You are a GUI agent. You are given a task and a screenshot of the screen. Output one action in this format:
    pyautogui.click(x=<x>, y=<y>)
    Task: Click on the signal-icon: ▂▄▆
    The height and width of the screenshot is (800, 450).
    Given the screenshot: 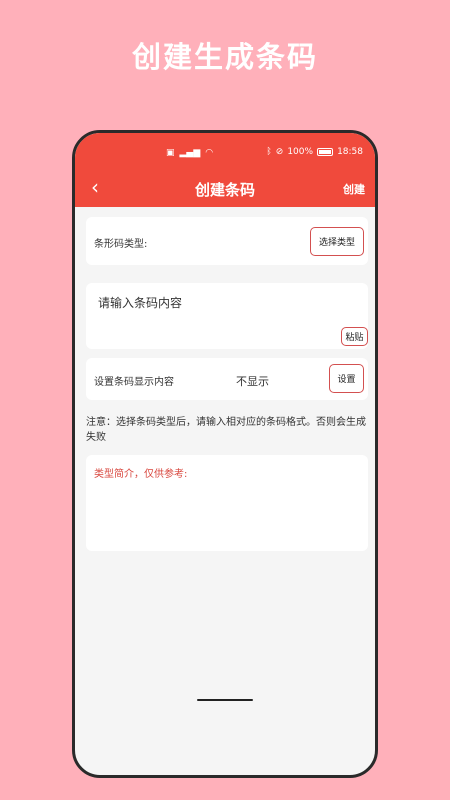 What is the action you would take?
    pyautogui.click(x=190, y=153)
    